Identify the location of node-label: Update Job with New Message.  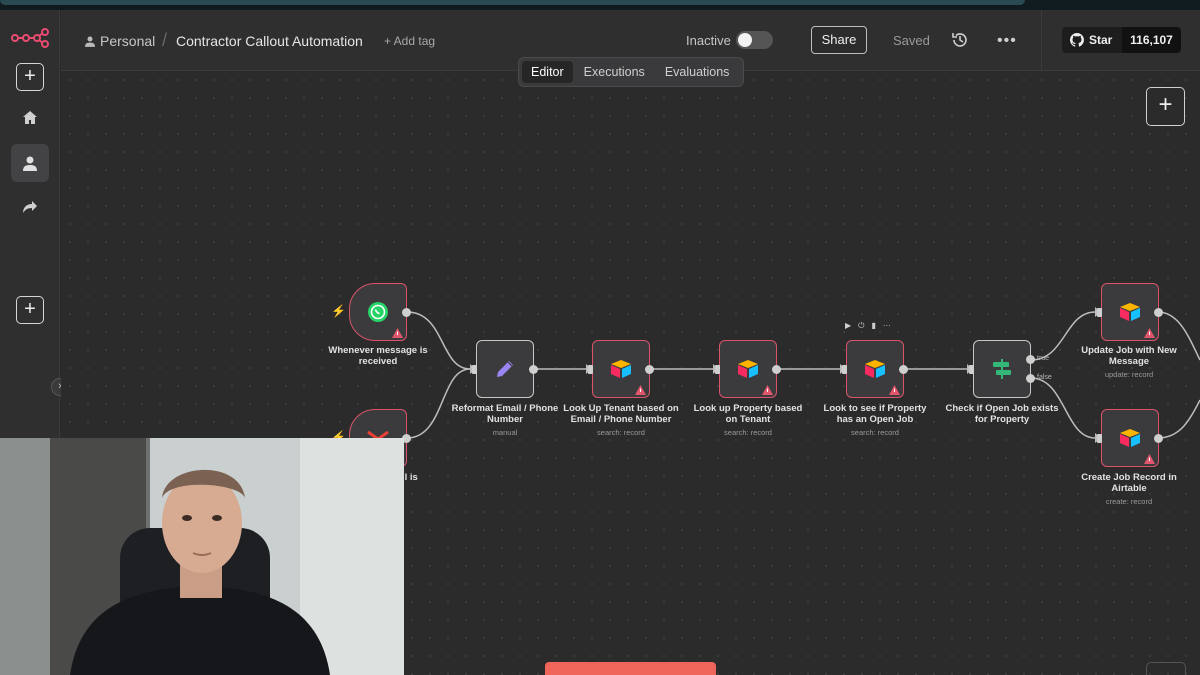
(1129, 356).